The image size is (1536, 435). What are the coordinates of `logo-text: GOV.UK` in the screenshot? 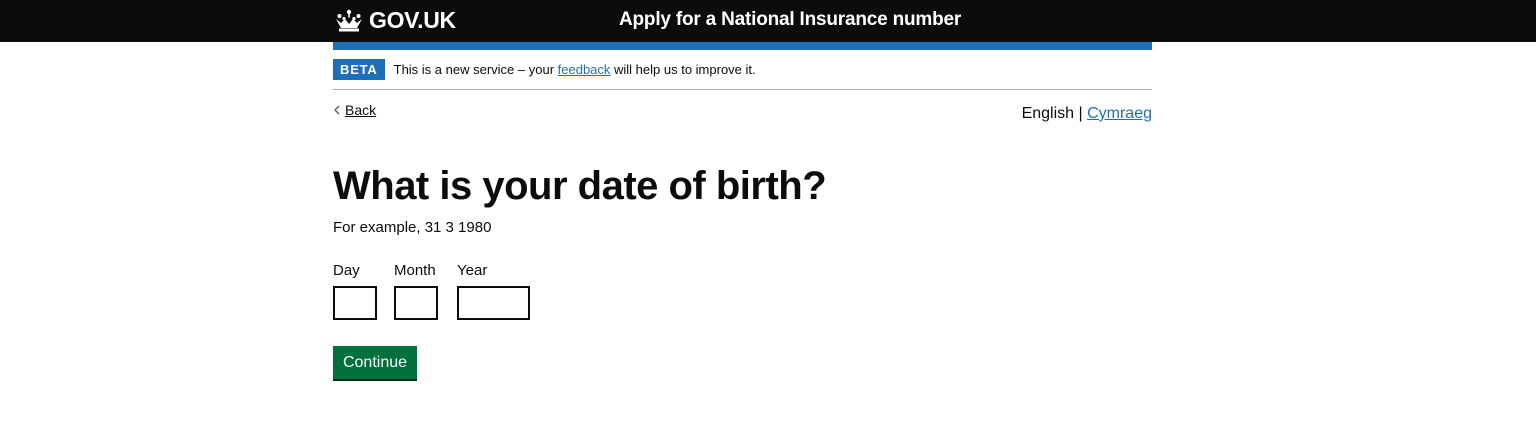 It's located at (412, 20).